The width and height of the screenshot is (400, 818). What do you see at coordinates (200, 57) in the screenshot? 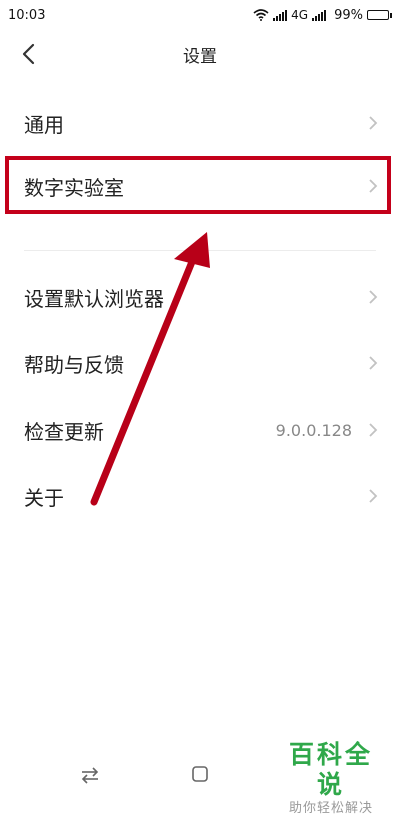
I see `page-title: 设置` at bounding box center [200, 57].